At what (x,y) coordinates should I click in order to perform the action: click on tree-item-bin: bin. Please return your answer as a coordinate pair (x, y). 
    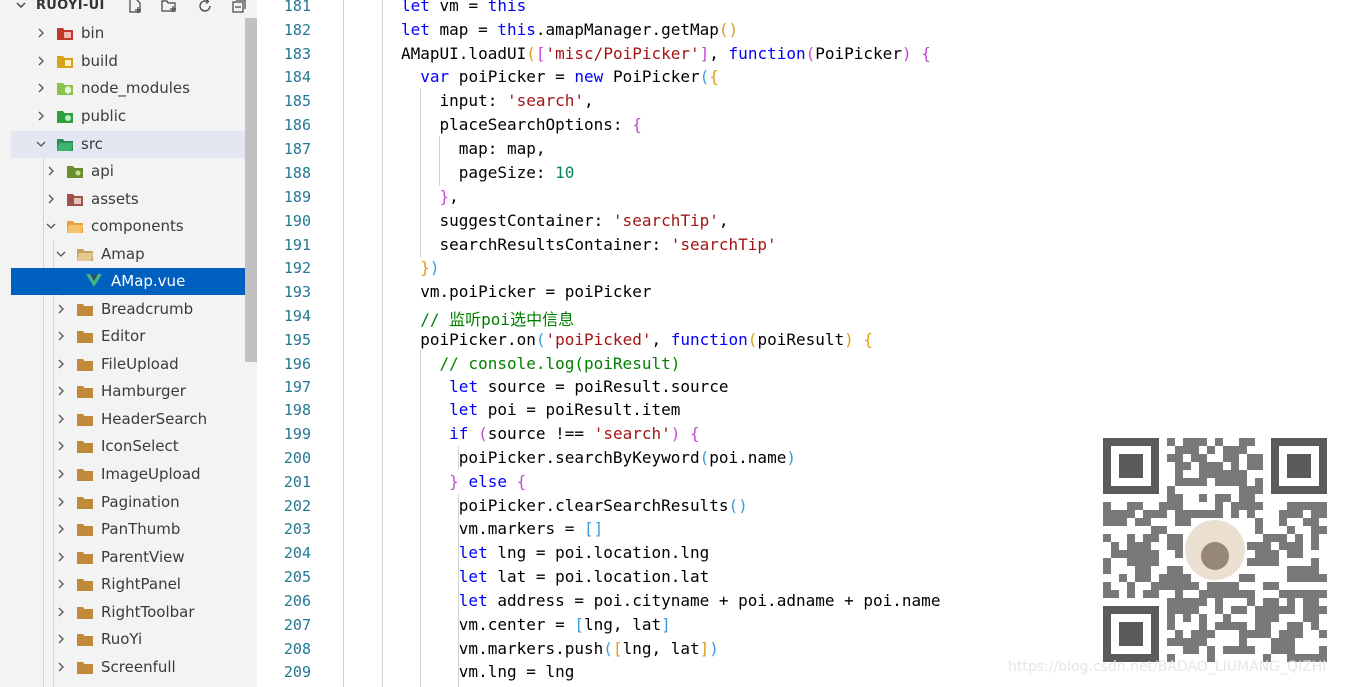
    Looking at the image, I should click on (134, 33).